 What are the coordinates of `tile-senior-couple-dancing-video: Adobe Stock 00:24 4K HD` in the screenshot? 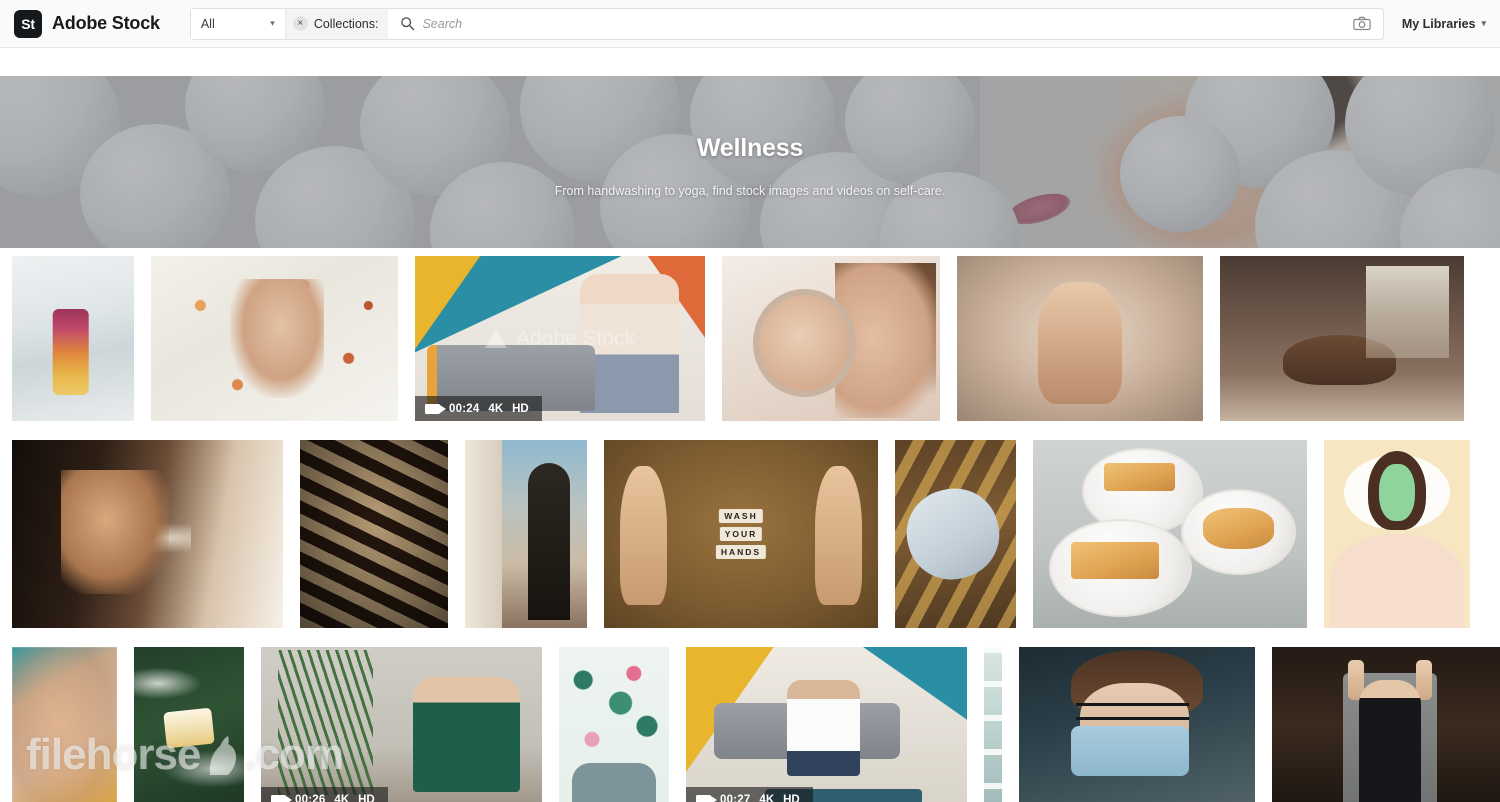 It's located at (560, 338).